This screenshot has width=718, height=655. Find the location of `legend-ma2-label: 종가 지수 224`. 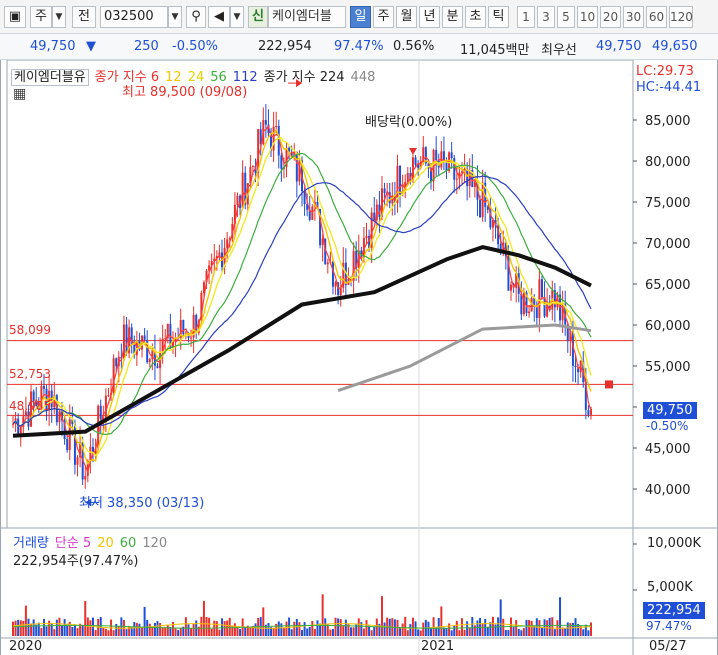

legend-ma2-label: 종가 지수 224 is located at coordinates (304, 77).